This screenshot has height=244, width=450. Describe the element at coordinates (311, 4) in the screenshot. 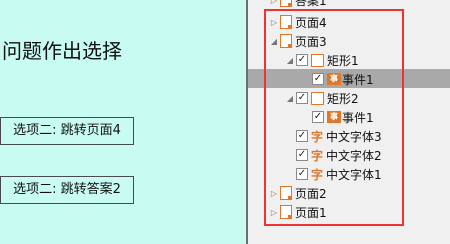

I see `tree-item-label: 答案1` at that location.